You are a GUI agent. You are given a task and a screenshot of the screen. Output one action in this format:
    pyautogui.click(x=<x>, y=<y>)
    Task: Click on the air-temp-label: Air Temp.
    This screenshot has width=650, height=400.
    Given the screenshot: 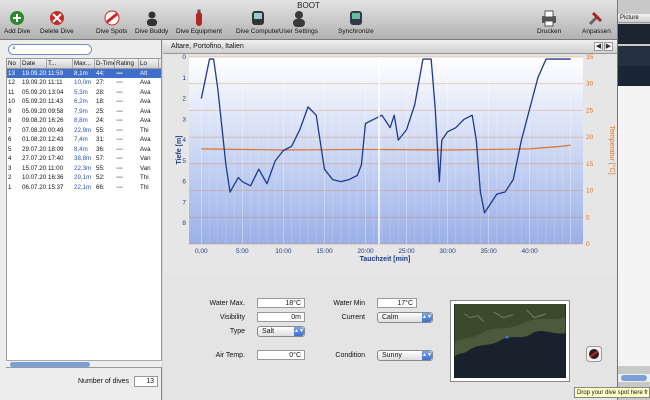 What is the action you would take?
    pyautogui.click(x=230, y=355)
    